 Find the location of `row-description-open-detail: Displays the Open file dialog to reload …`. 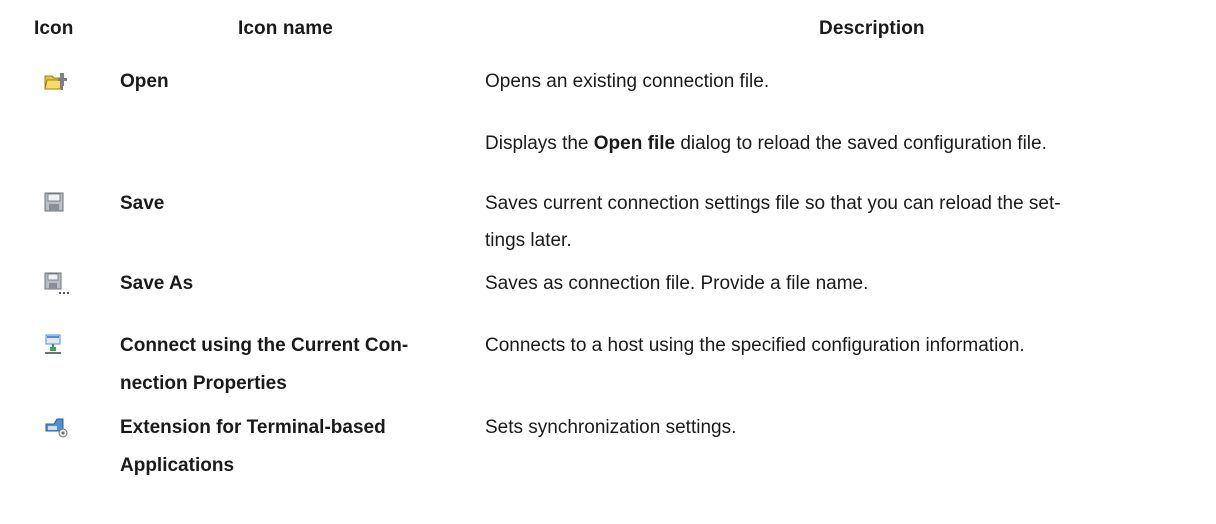

row-description-open-detail: Displays the Open file dialog to reload … is located at coordinates (840, 144).